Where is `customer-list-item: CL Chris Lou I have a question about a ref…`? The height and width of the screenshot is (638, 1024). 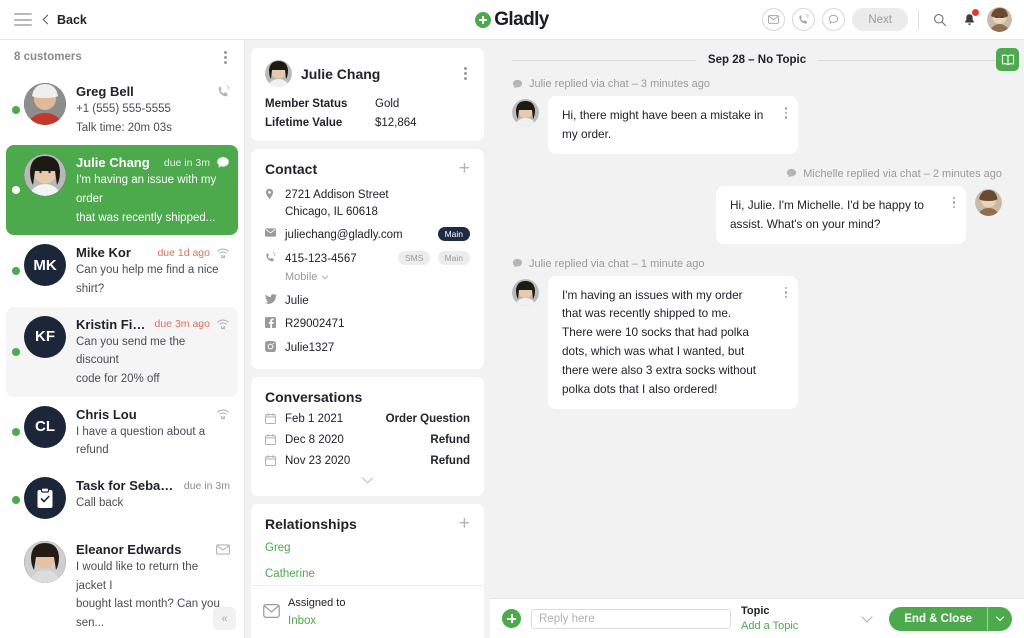
customer-list-item: CL Chris Lou I have a question about a ref… is located at coordinates (122, 432).